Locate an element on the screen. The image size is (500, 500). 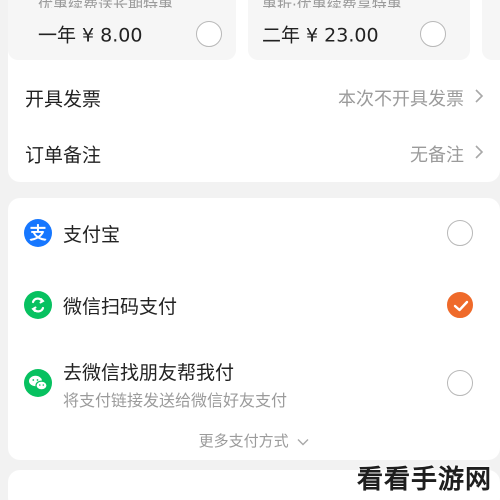
payment-radio-alipay is located at coordinates (460, 233).